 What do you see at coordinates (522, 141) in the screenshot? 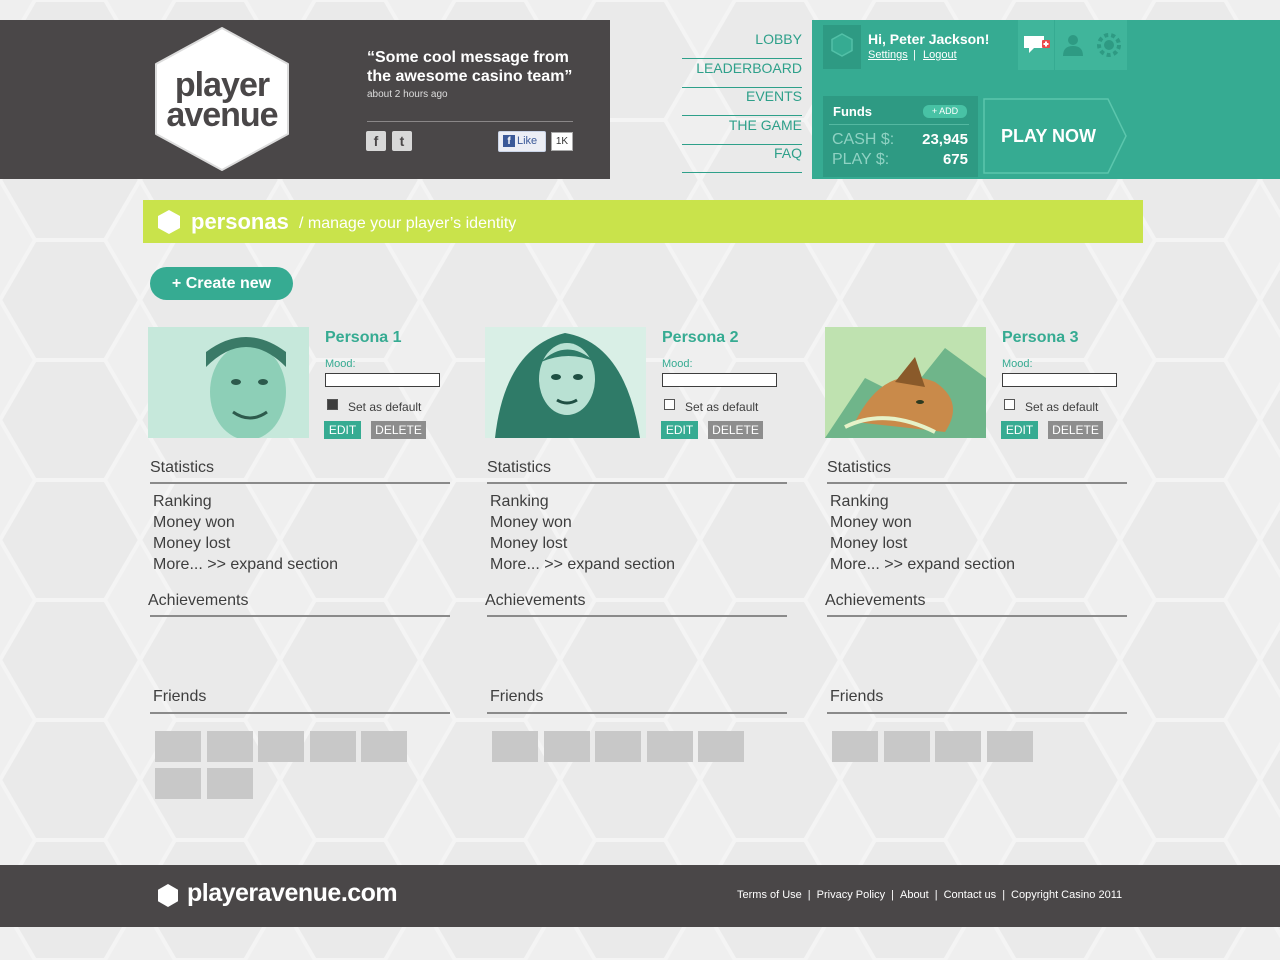
I see `facebook-like-button: f Like` at bounding box center [522, 141].